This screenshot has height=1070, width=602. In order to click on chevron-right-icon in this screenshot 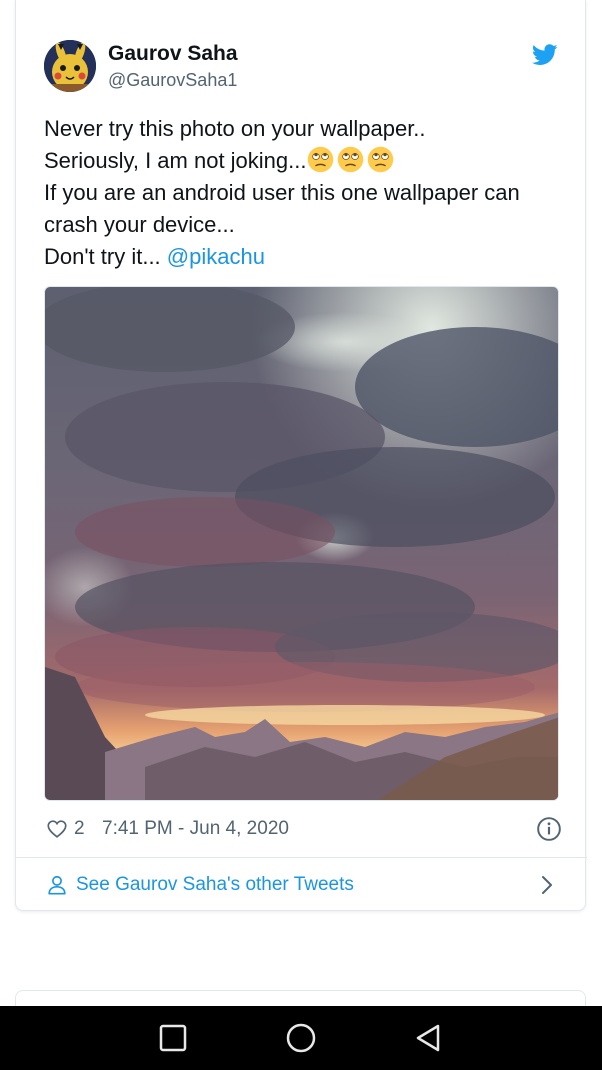, I will do `click(547, 885)`.